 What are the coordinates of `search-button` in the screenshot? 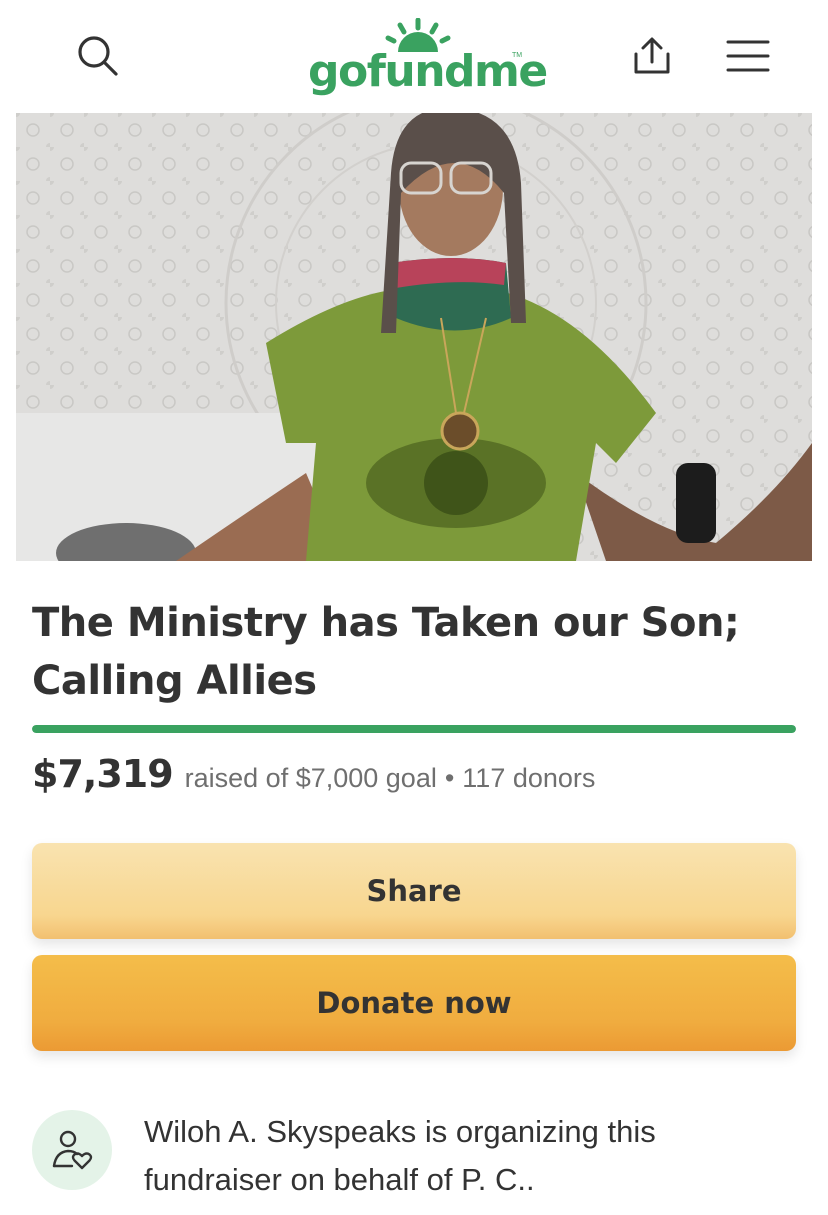 It's located at (98, 56).